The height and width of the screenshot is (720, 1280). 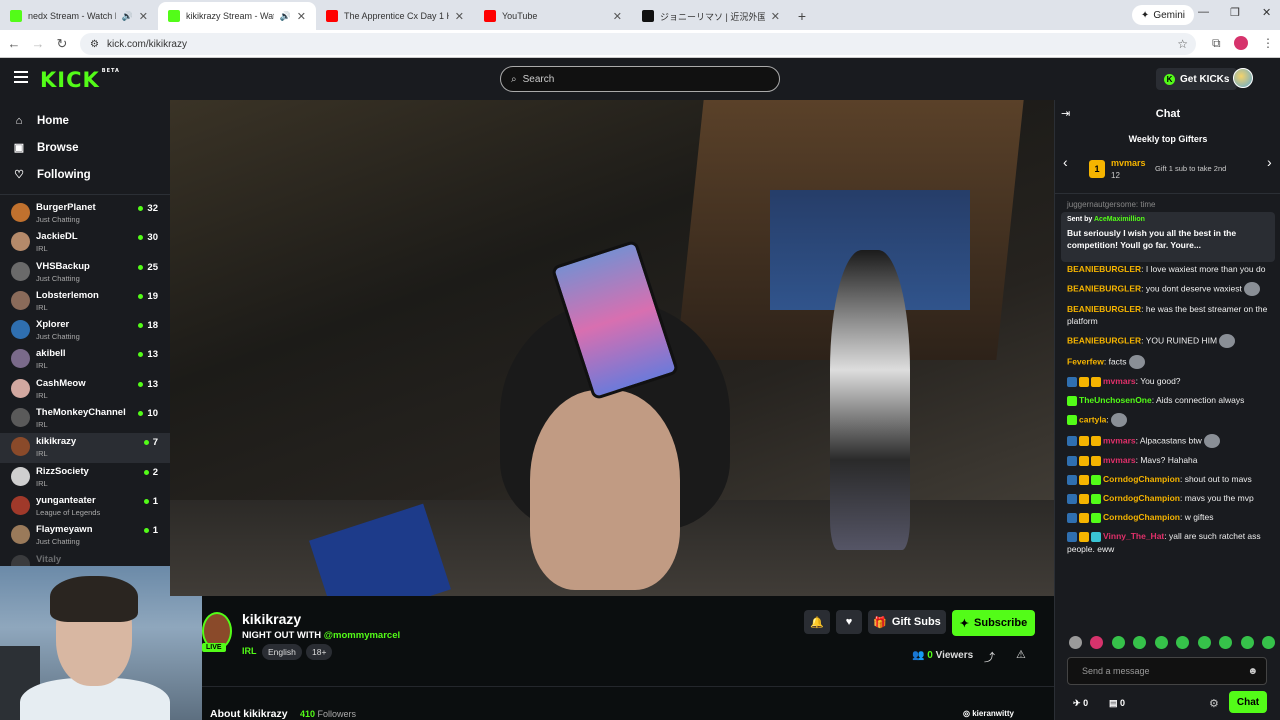 I want to click on stream-category: IRL, so click(x=249, y=651).